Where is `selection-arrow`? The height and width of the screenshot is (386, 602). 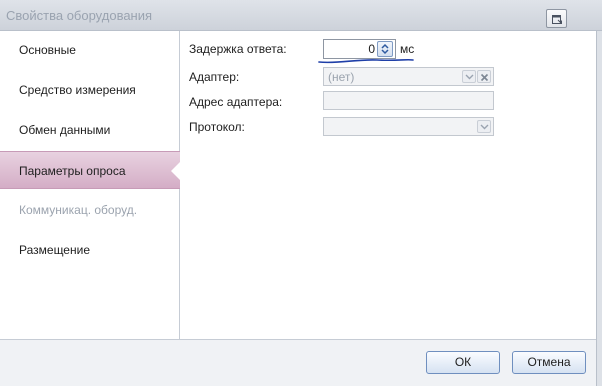
selection-arrow is located at coordinates (176, 171).